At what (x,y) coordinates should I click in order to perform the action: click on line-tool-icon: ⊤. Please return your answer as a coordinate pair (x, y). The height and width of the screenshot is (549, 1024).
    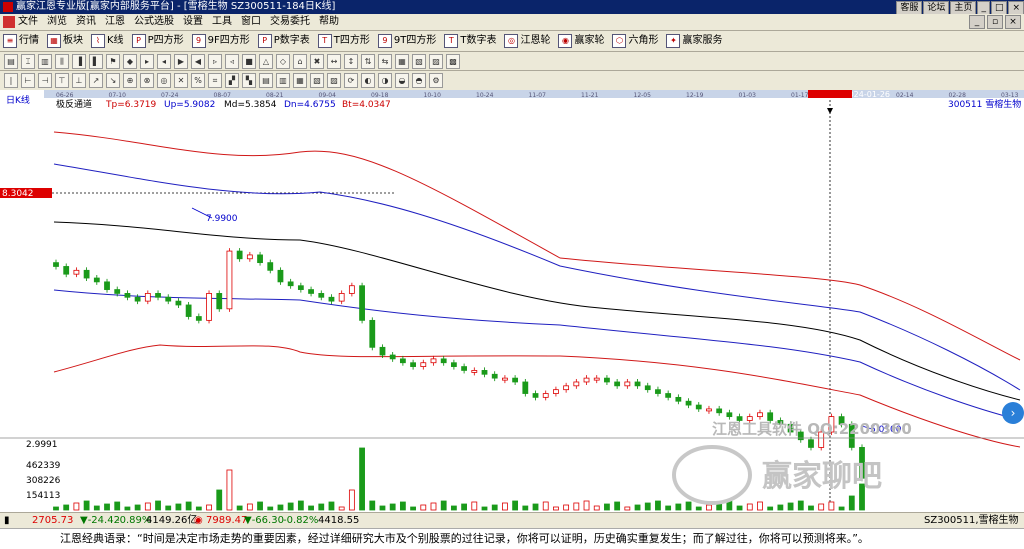
    Looking at the image, I should click on (62, 80).